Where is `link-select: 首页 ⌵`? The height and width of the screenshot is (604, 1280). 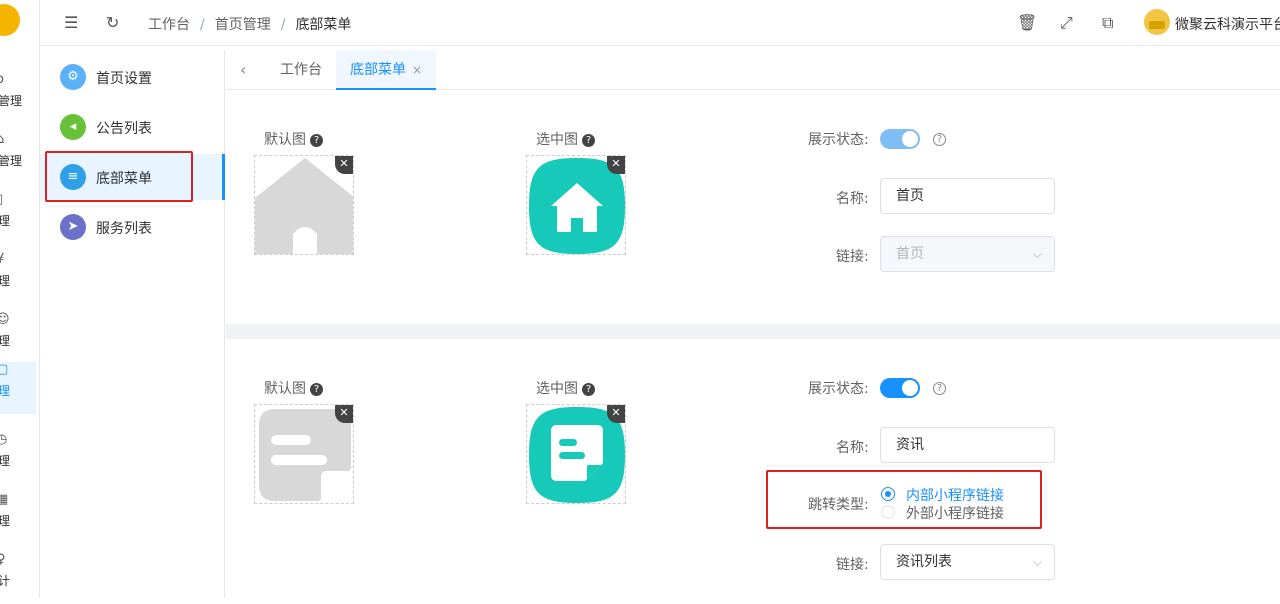
link-select: 首页 ⌵ is located at coordinates (967, 254).